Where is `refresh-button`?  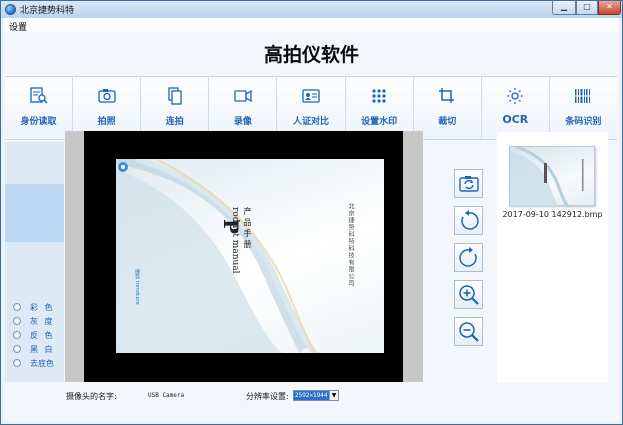 refresh-button is located at coordinates (468, 183).